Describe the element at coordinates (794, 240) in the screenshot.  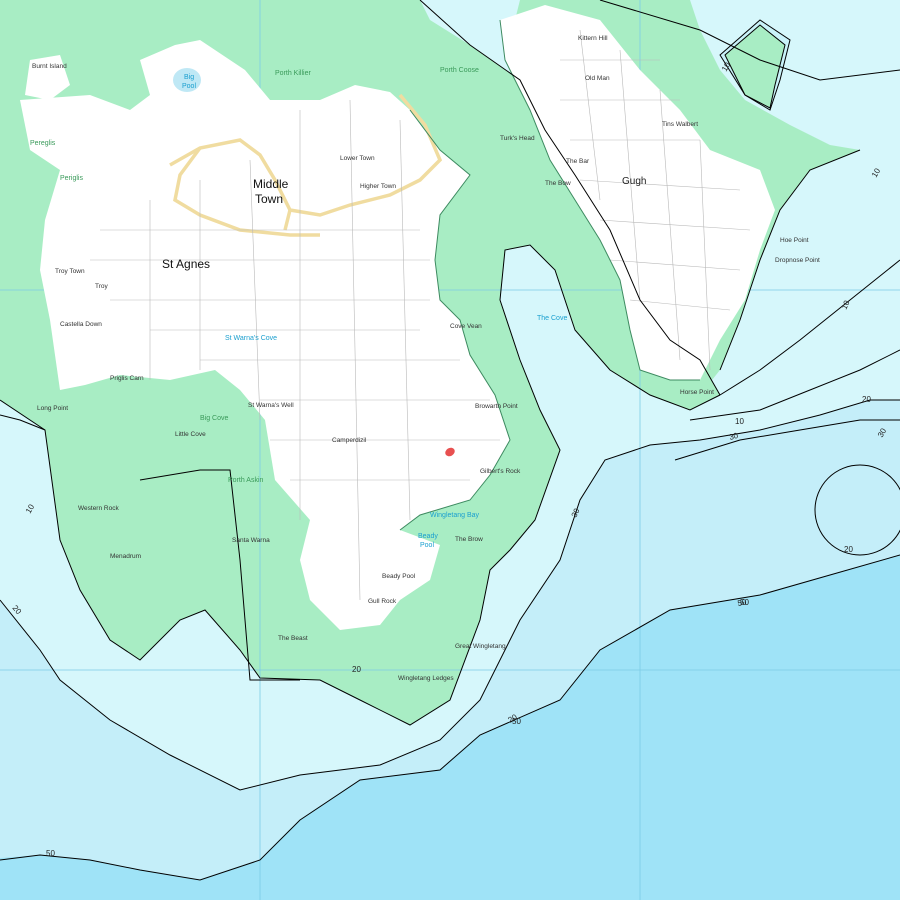
I see `label-hoe-point: Hoe Point` at that location.